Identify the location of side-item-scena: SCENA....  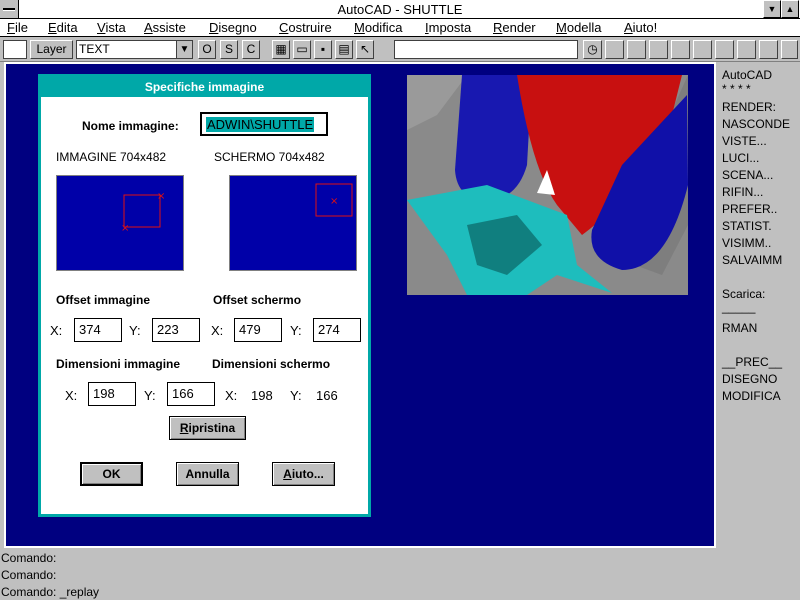
(747, 175).